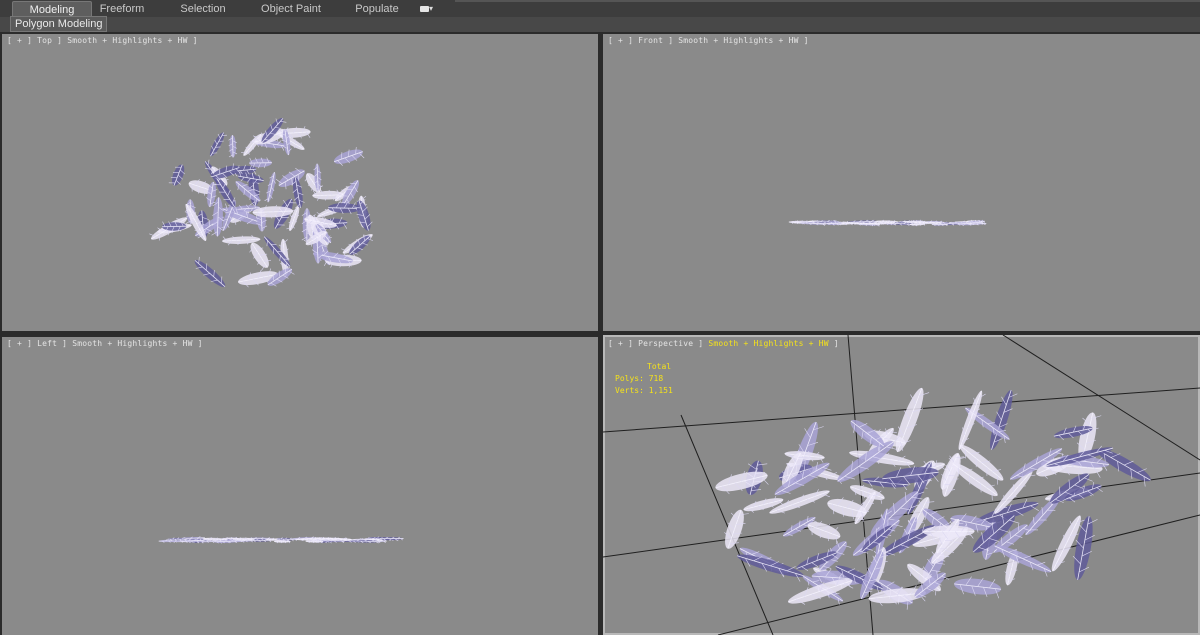 The height and width of the screenshot is (635, 1200). What do you see at coordinates (424, 8) in the screenshot?
I see `camera-icon` at bounding box center [424, 8].